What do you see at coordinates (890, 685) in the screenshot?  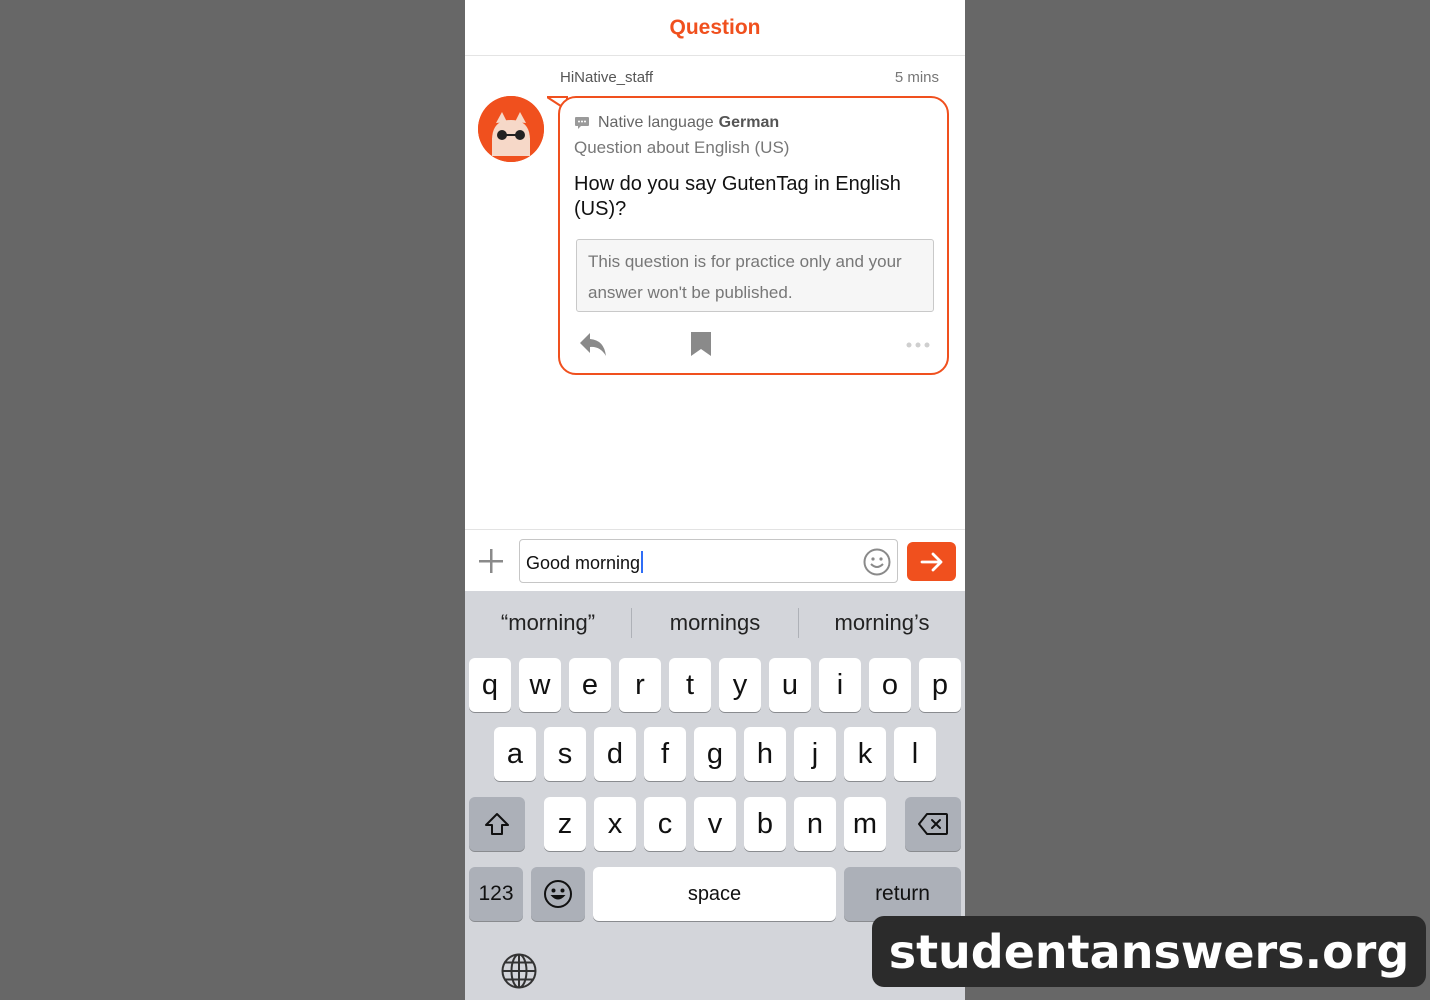 I see `key-o: o` at bounding box center [890, 685].